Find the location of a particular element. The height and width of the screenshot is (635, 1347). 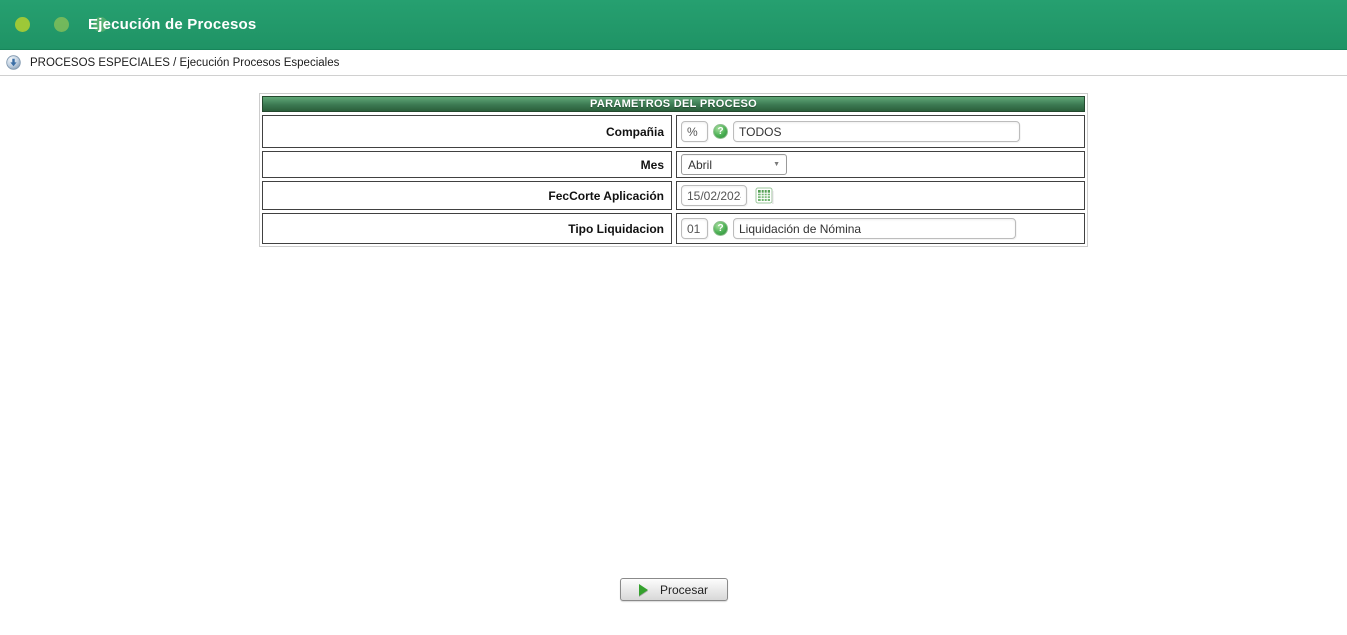

down-arrow-icon is located at coordinates (13, 62).